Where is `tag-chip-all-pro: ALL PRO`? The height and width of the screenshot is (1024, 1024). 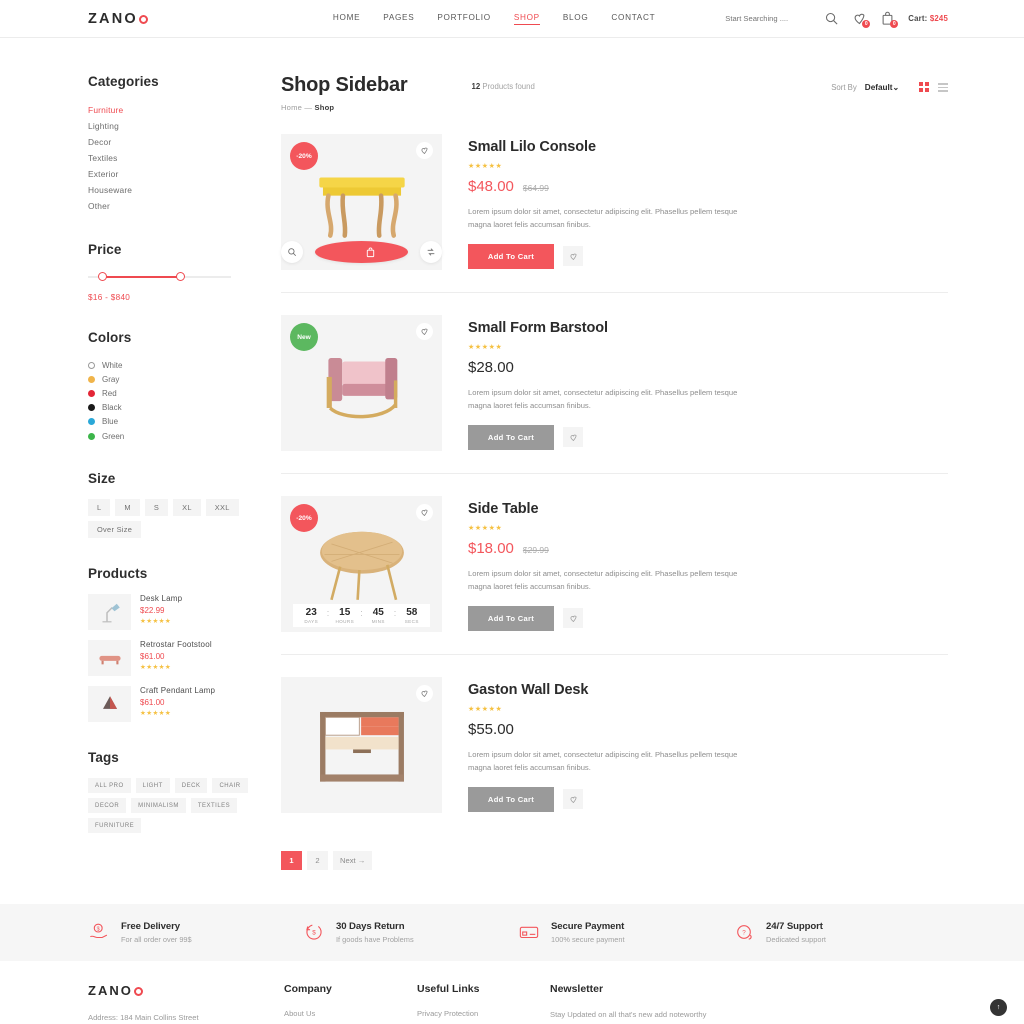
tag-chip-all-pro: ALL PRO is located at coordinates (109, 786).